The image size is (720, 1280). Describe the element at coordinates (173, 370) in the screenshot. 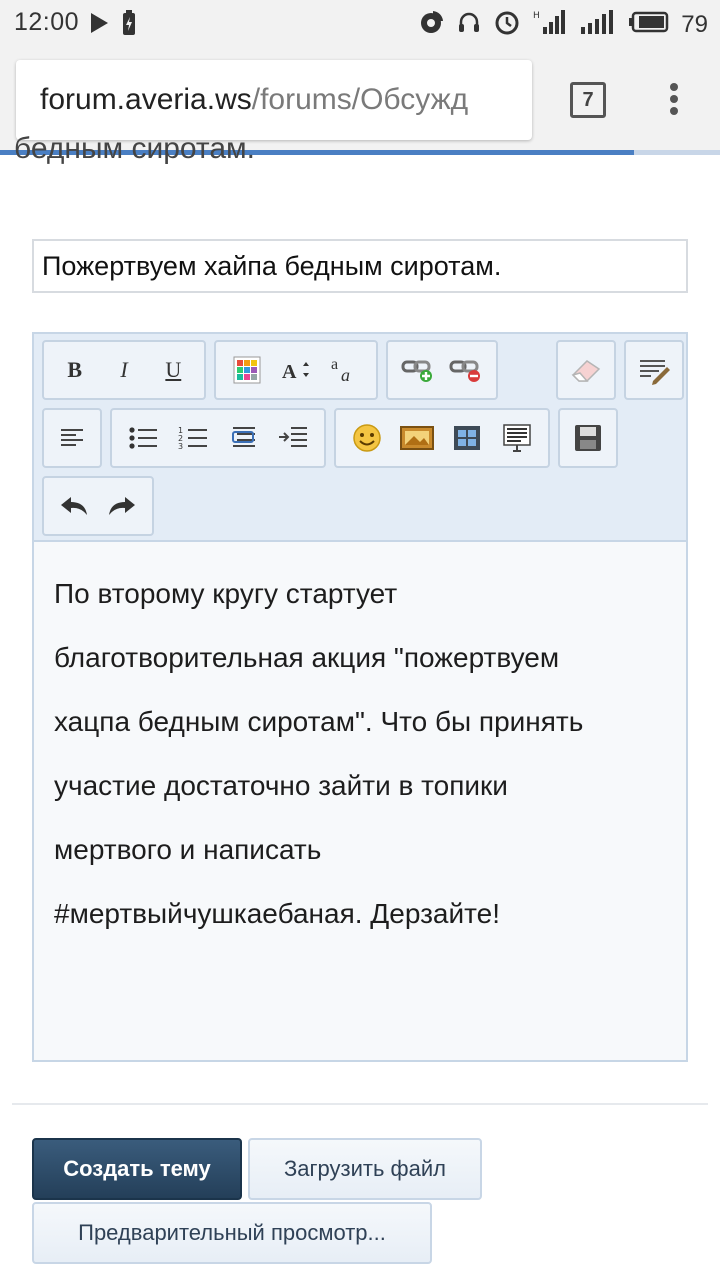

I see `underline-button: U` at that location.